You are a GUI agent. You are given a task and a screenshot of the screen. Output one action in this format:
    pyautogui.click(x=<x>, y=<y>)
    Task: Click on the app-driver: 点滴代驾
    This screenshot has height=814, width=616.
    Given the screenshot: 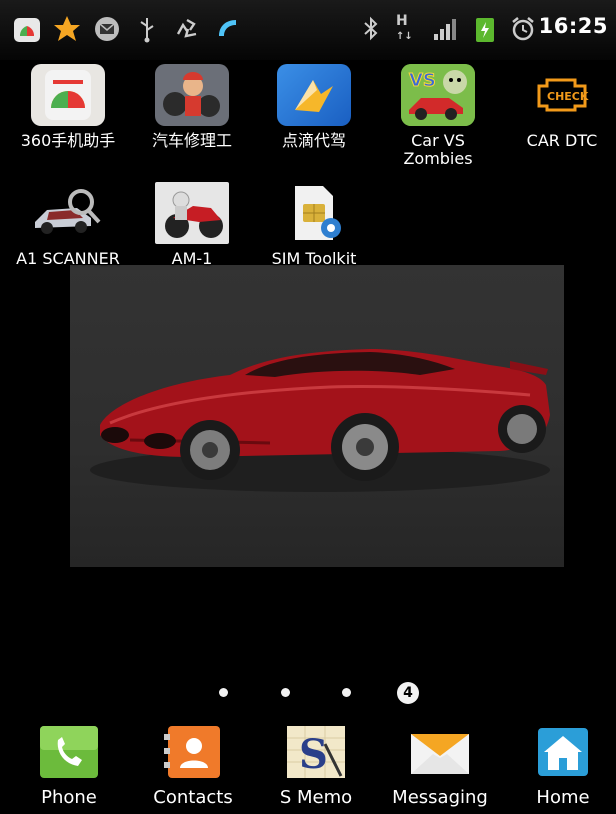 What is the action you would take?
    pyautogui.click(x=314, y=107)
    